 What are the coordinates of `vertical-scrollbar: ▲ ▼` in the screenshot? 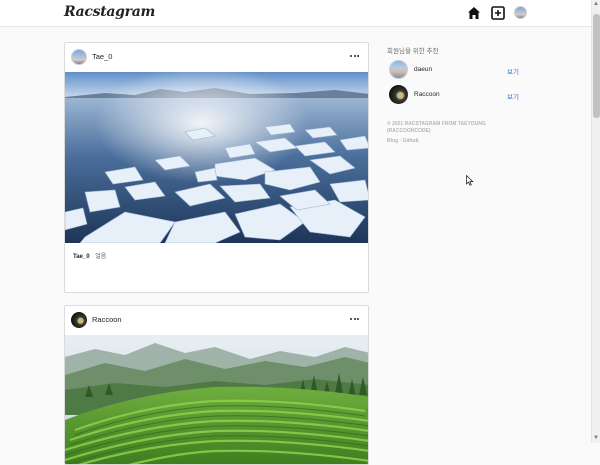 It's located at (595, 221).